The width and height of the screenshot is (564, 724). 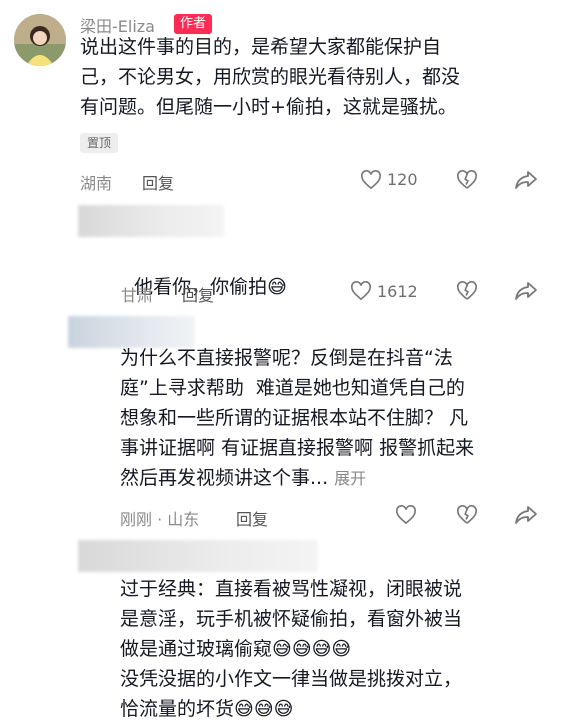 I want to click on comment-line: 恰流量的坏货, so click(x=177, y=709).